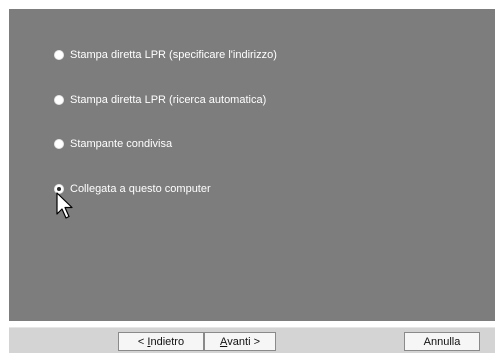 The image size is (503, 359). I want to click on cancel-button: Annulla, so click(442, 341).